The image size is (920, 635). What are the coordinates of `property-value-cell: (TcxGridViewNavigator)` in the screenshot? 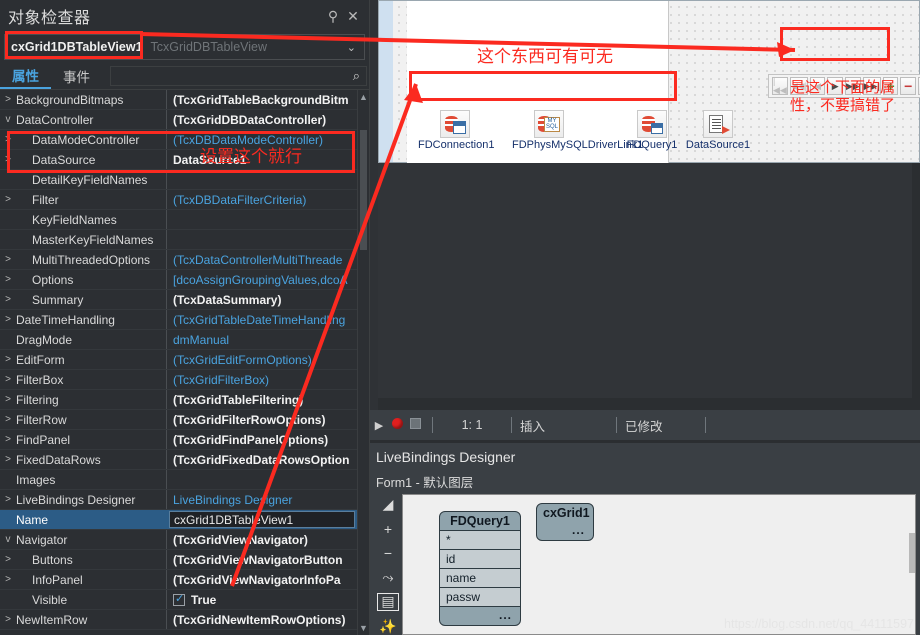 It's located at (262, 540).